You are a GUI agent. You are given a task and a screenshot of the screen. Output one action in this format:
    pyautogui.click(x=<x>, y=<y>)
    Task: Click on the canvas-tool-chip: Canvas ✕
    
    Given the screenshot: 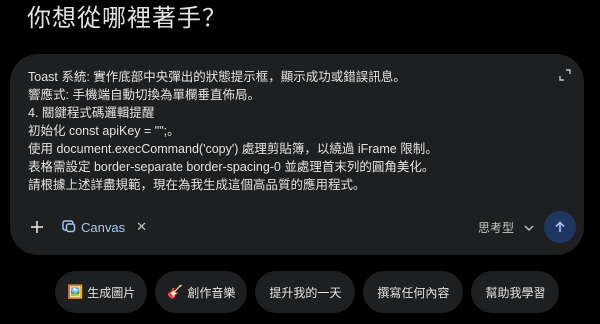 What is the action you would take?
    pyautogui.click(x=104, y=227)
    